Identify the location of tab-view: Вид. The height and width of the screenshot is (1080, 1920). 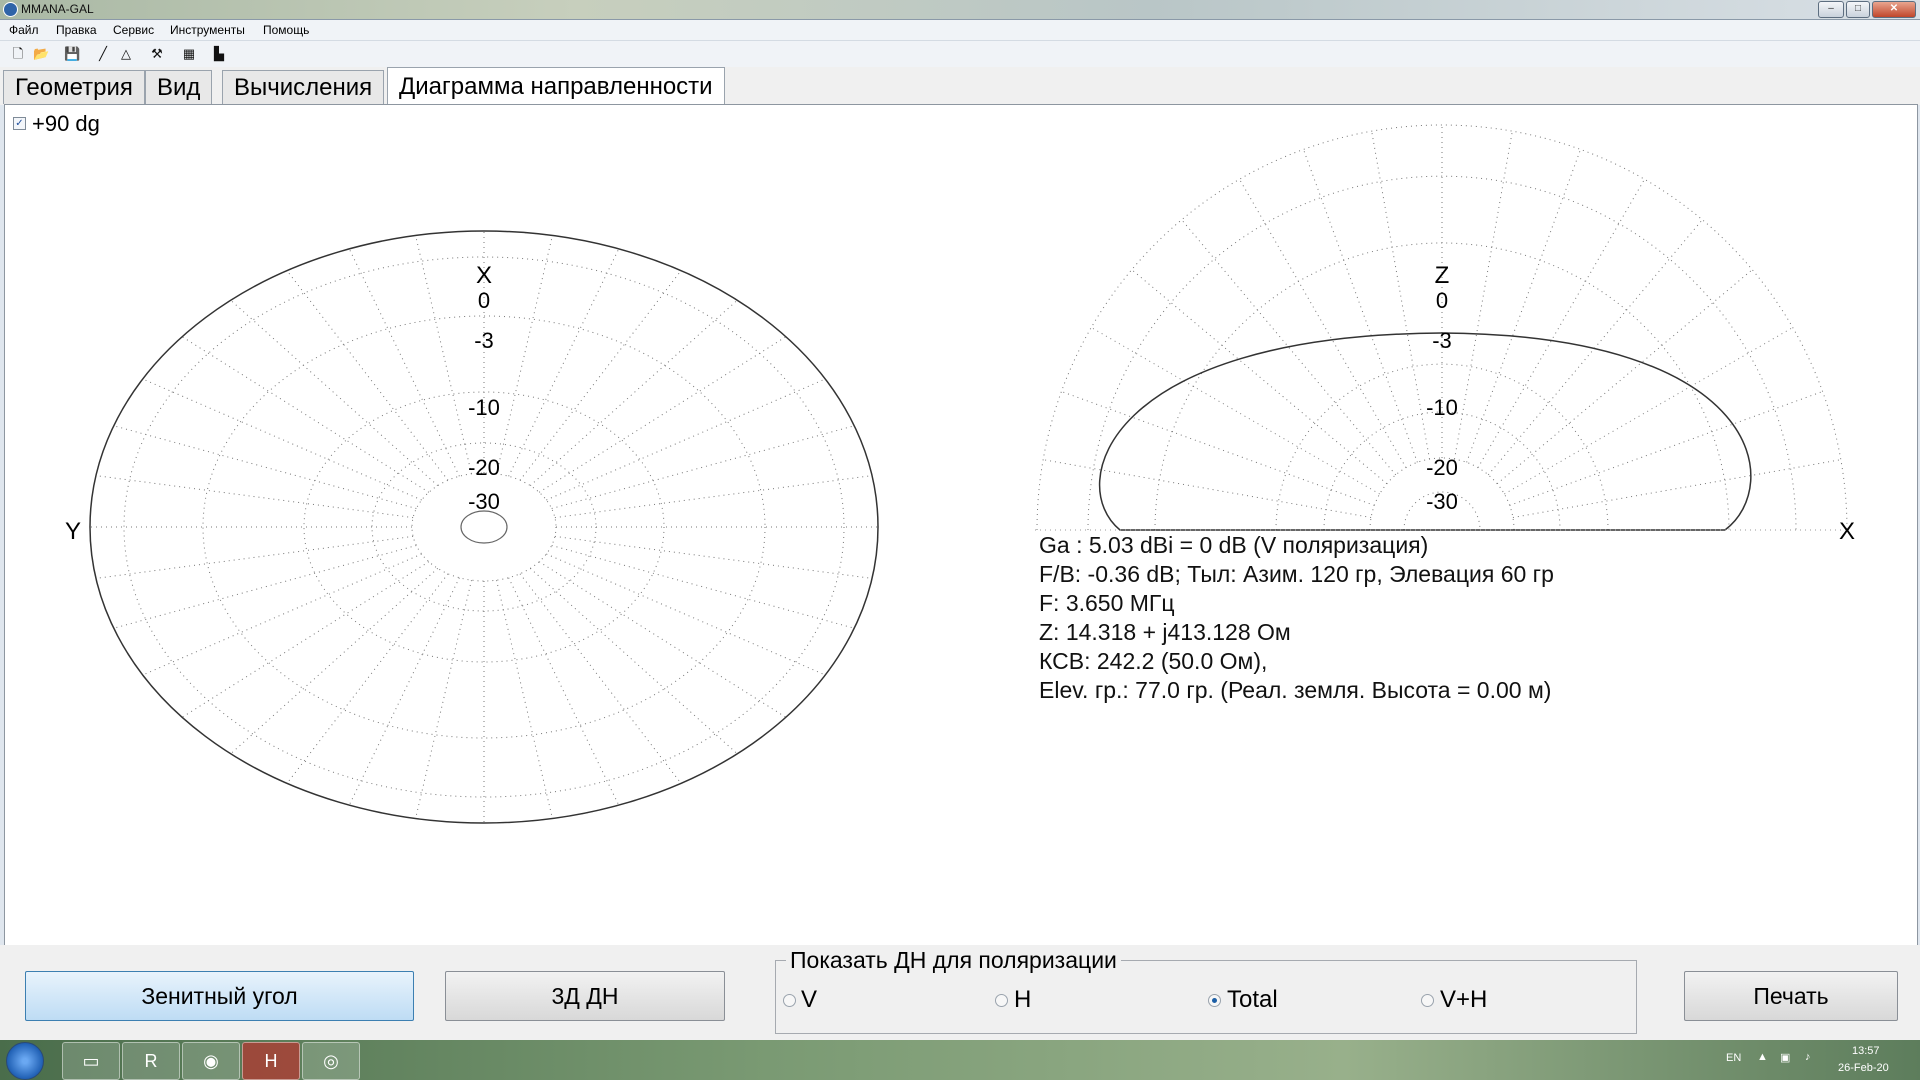
(179, 87).